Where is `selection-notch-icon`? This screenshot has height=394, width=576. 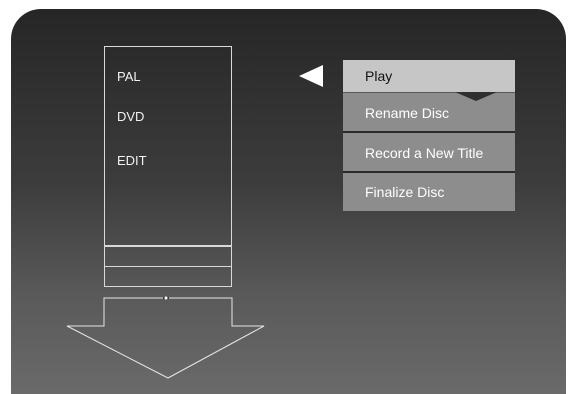 selection-notch-icon is located at coordinates (476, 96).